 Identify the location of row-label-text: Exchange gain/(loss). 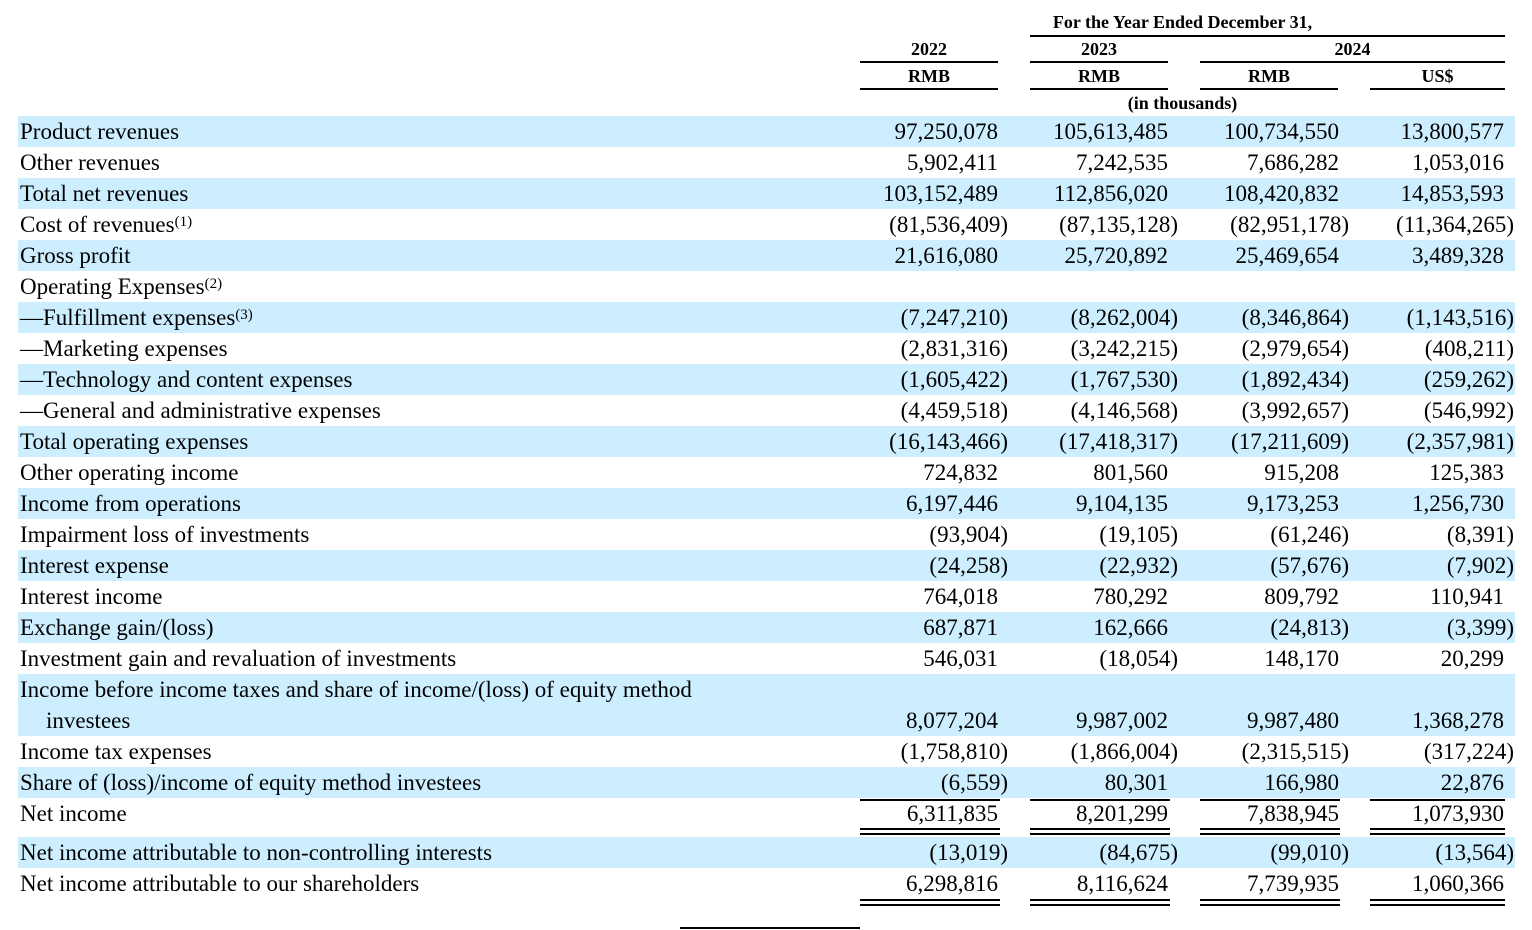
(117, 627).